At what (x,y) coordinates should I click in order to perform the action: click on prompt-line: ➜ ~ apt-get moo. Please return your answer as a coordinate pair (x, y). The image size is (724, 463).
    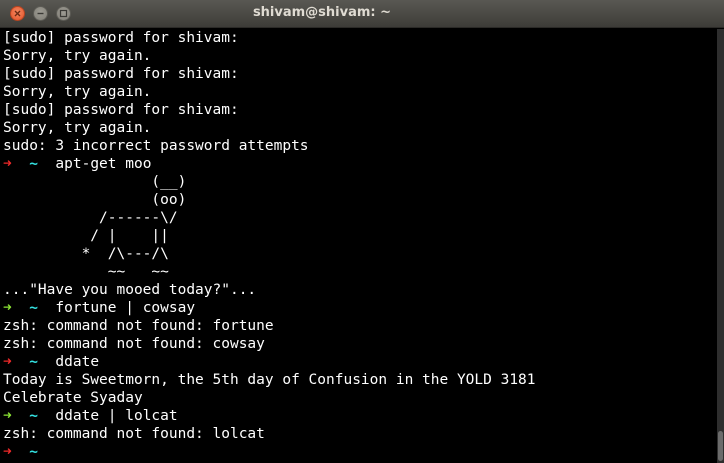
    Looking at the image, I should click on (360, 164).